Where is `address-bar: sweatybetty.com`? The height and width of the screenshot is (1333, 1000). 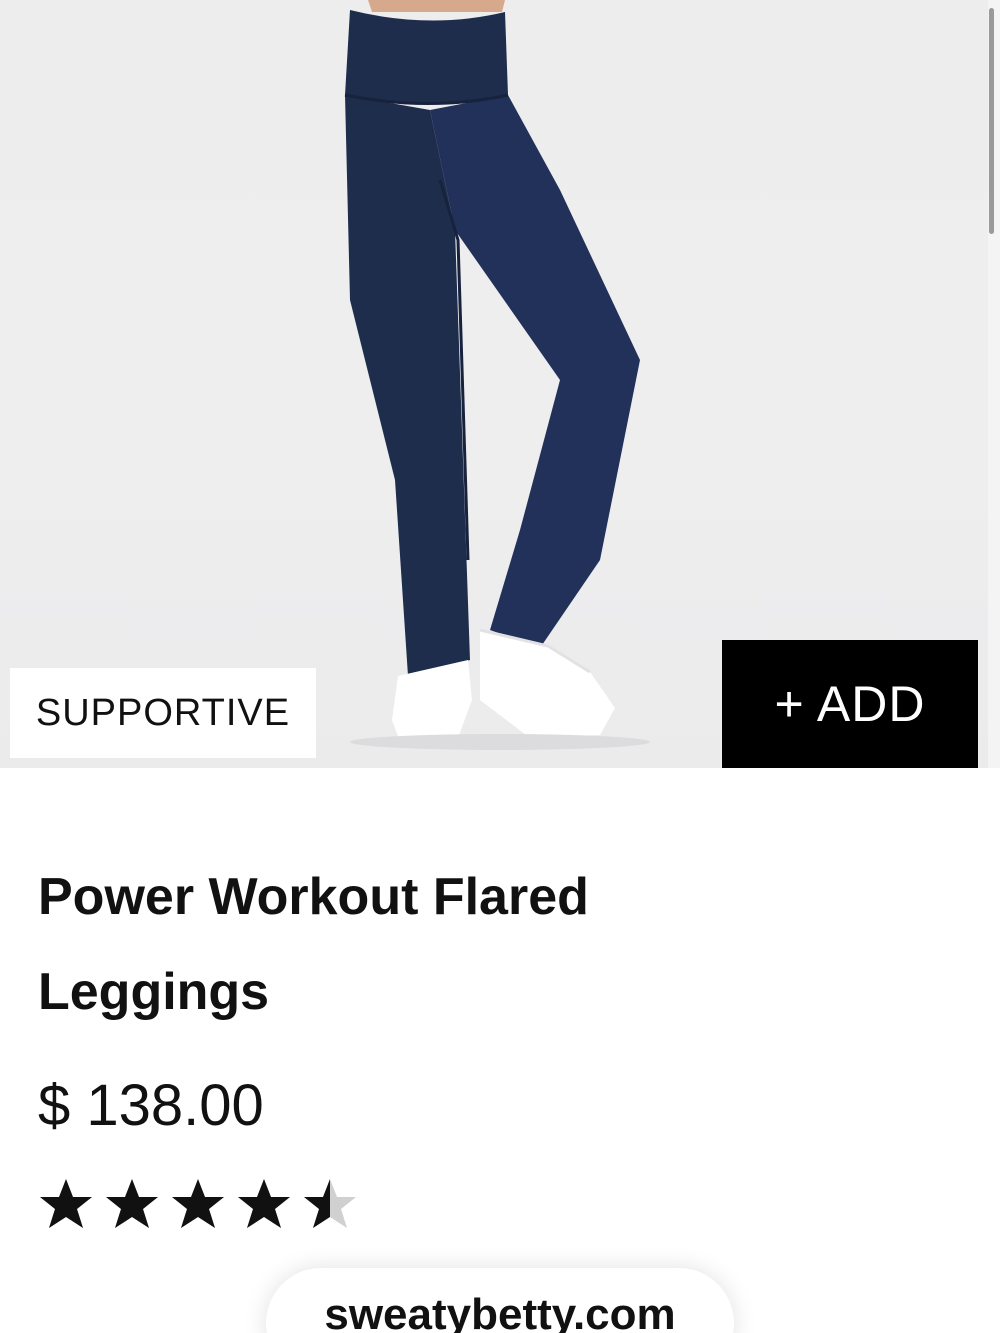 address-bar: sweatybetty.com is located at coordinates (500, 1300).